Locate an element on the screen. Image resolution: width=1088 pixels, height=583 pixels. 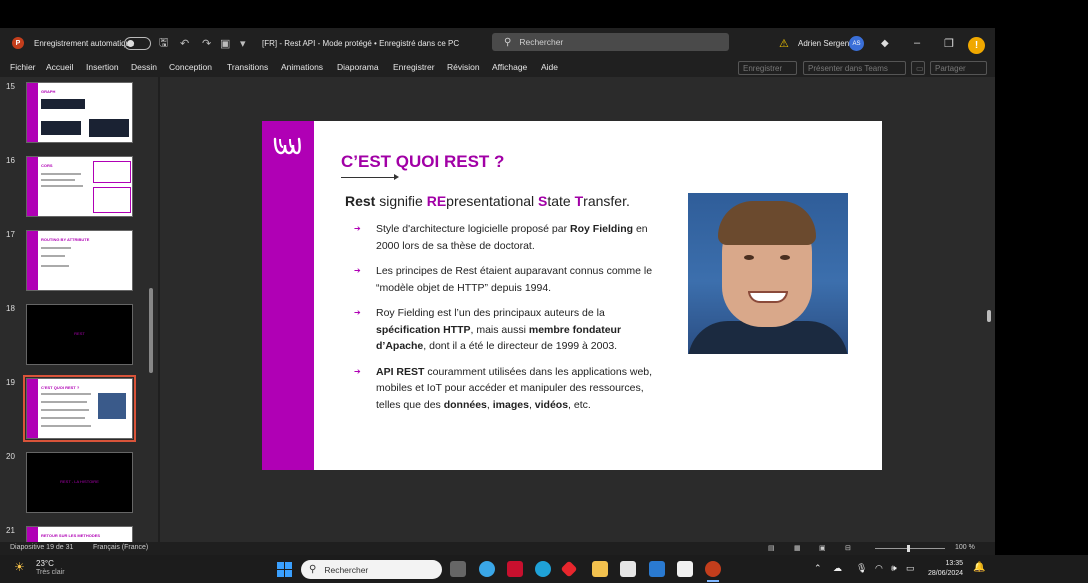
editor-scrollbar is located at coordinates (989, 293).